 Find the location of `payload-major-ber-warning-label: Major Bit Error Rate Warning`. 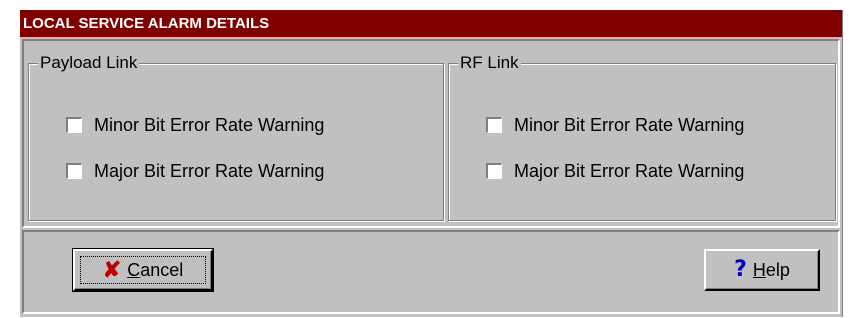

payload-major-ber-warning-label: Major Bit Error Rate Warning is located at coordinates (209, 171).